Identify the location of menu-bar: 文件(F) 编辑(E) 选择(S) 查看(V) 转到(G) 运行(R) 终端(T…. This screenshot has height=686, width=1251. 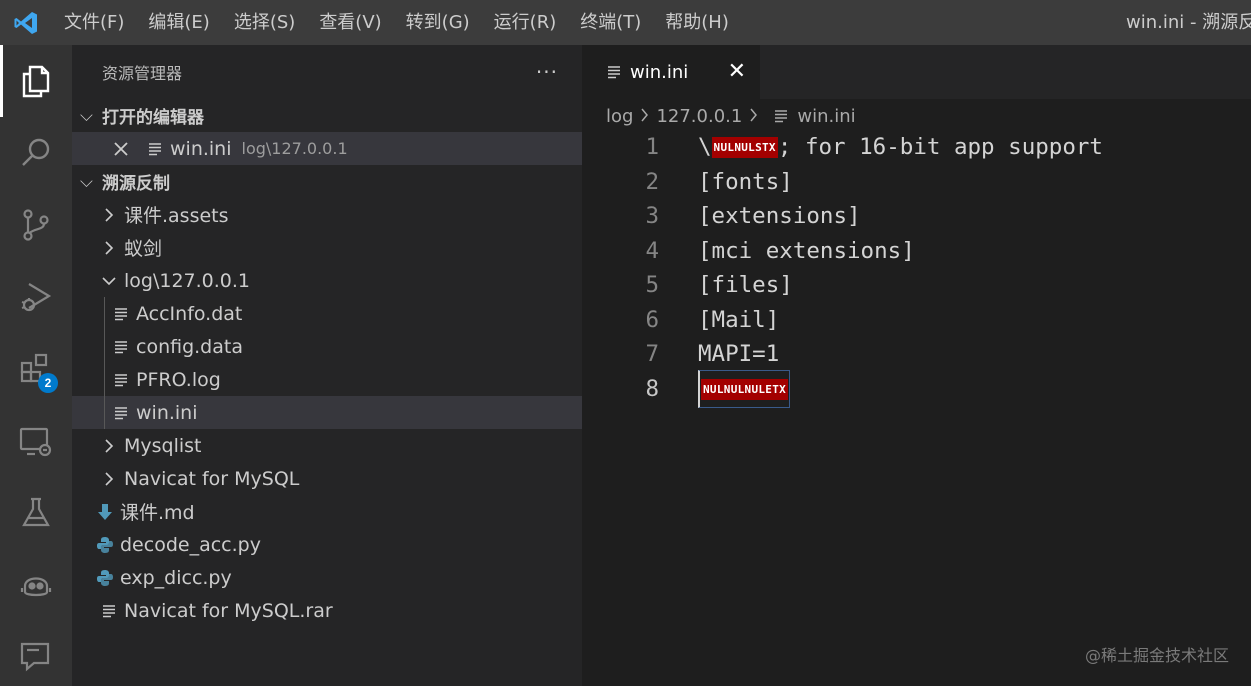
(396, 22).